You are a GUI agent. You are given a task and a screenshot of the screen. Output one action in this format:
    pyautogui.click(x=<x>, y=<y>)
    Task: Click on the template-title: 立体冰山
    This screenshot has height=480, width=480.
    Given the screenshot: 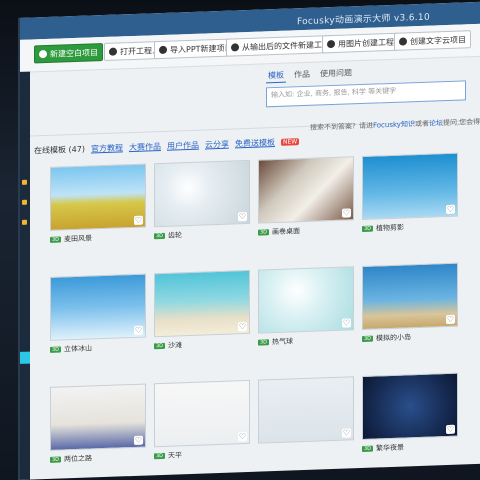 What is the action you would take?
    pyautogui.click(x=78, y=349)
    